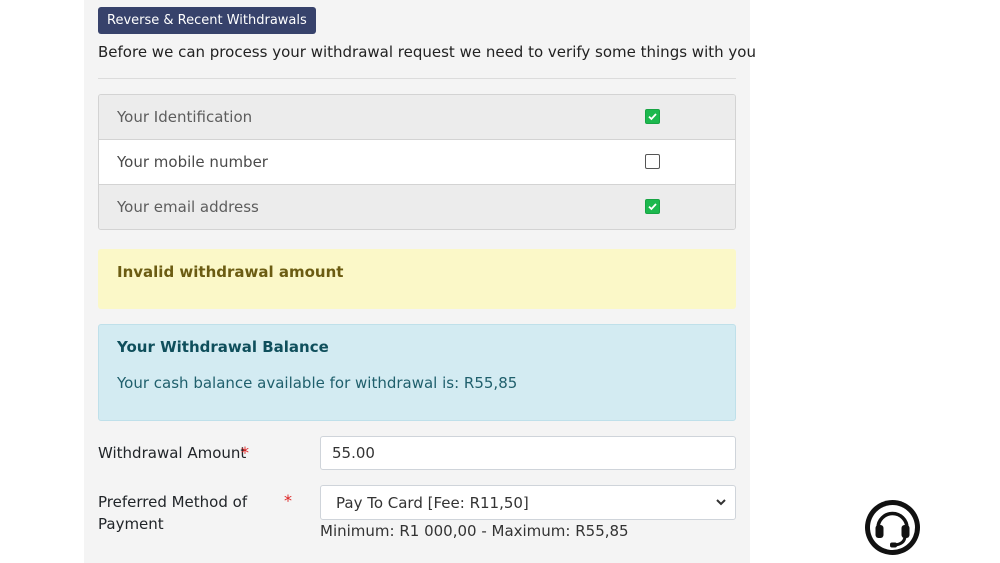 The image size is (1000, 563). I want to click on verification-label: Your Identification, so click(185, 117).